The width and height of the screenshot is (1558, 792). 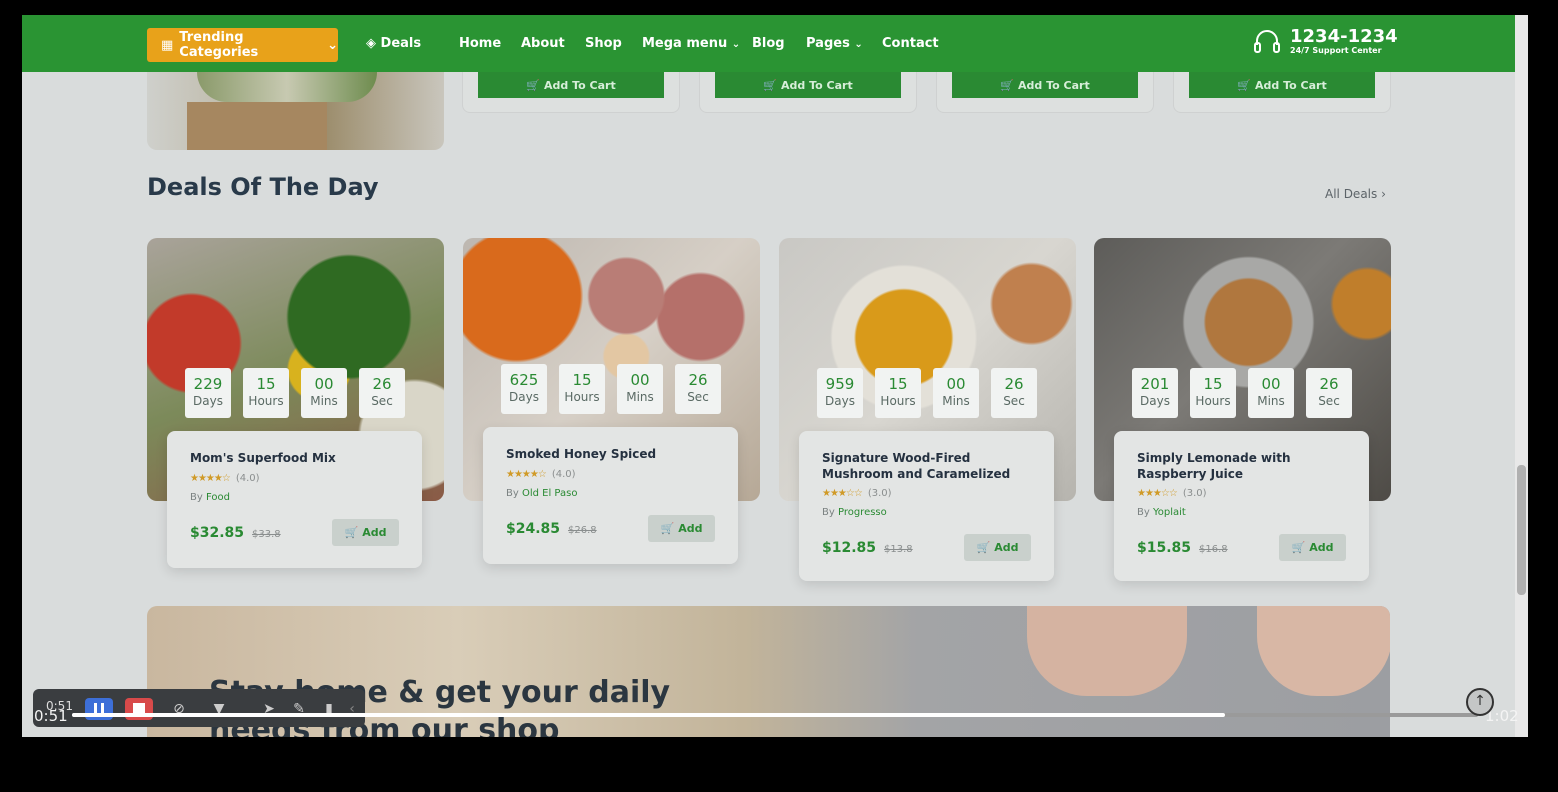 What do you see at coordinates (1344, 36) in the screenshot?
I see `phone-number: 1234-1234` at bounding box center [1344, 36].